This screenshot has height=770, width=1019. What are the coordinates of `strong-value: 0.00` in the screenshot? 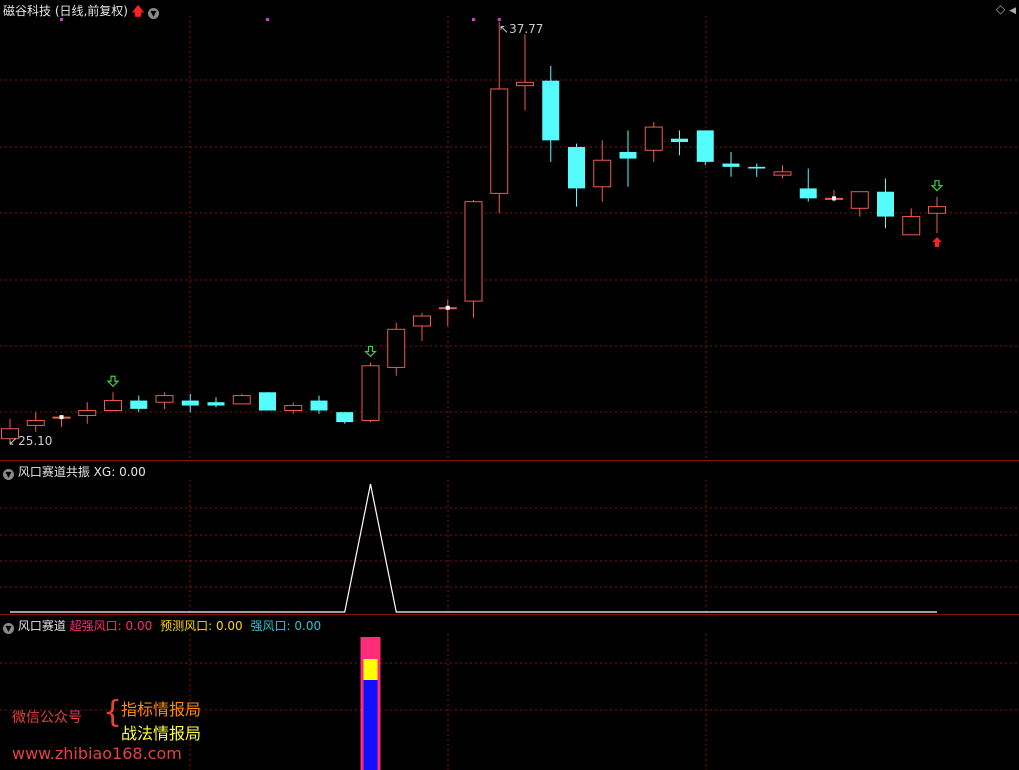 It's located at (308, 626).